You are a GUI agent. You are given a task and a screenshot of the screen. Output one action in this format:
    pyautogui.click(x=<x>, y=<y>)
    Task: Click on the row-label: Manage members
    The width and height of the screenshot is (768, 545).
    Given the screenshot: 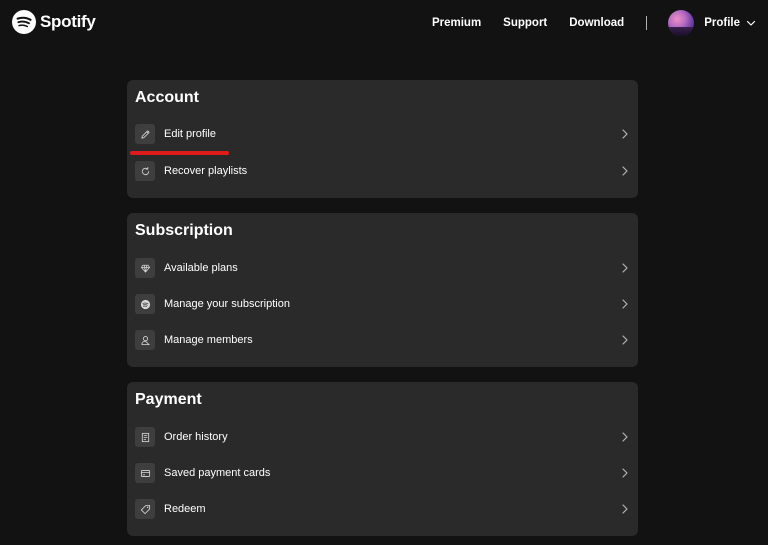 What is the action you would take?
    pyautogui.click(x=208, y=340)
    